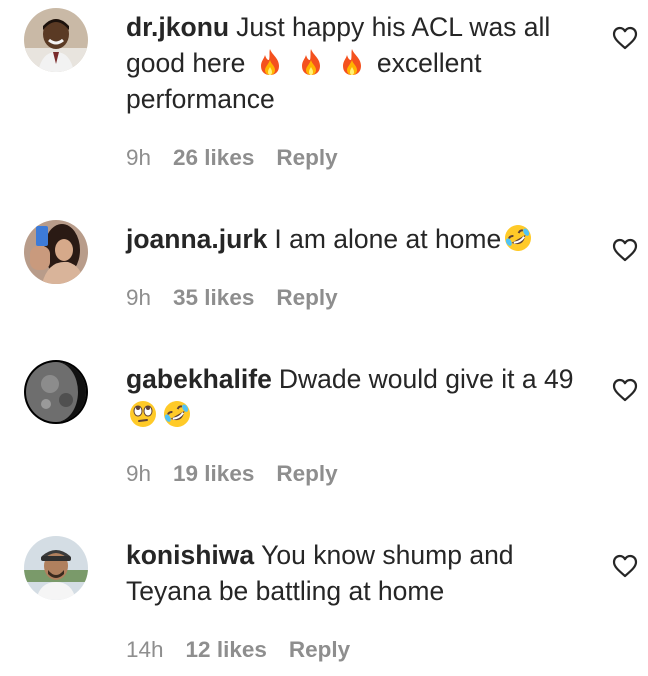 The width and height of the screenshot is (648, 676). I want to click on comment-meta: 14h 12 likes Reply, so click(249, 650).